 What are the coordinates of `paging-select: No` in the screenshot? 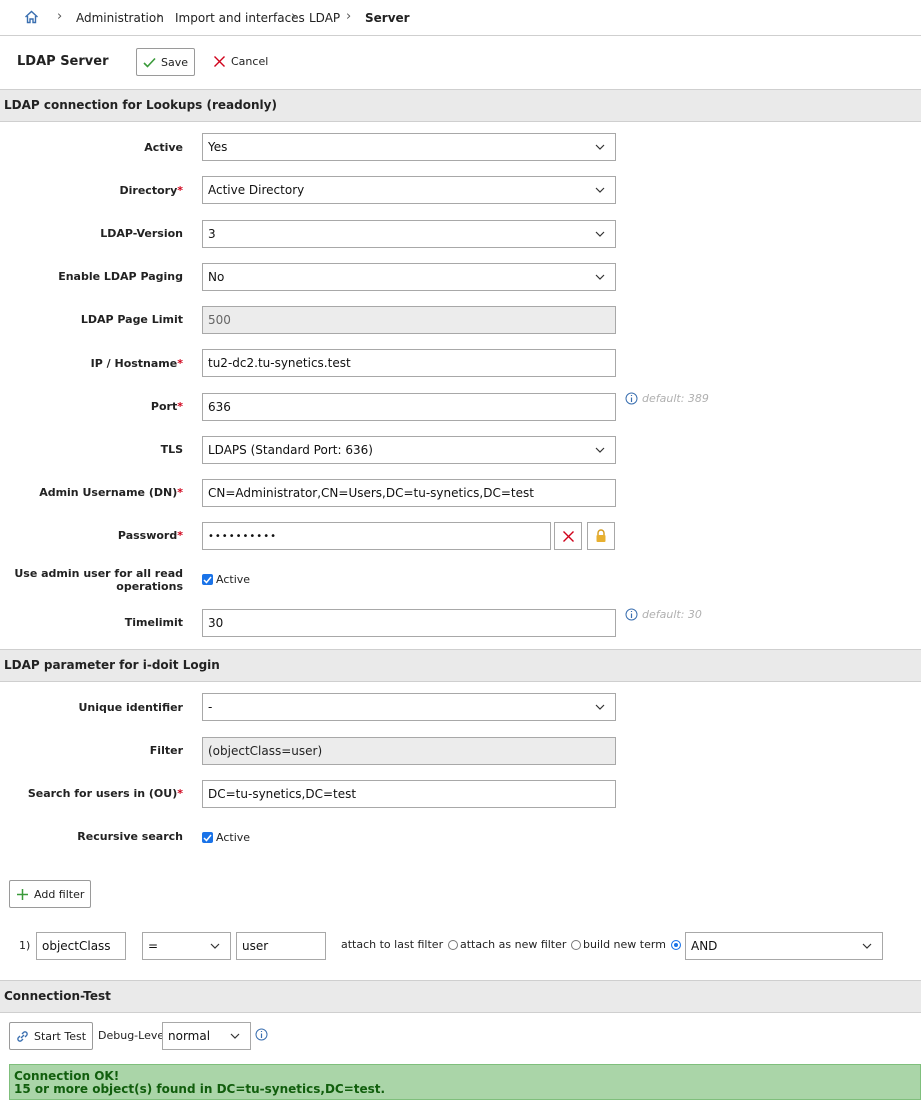 It's located at (409, 277).